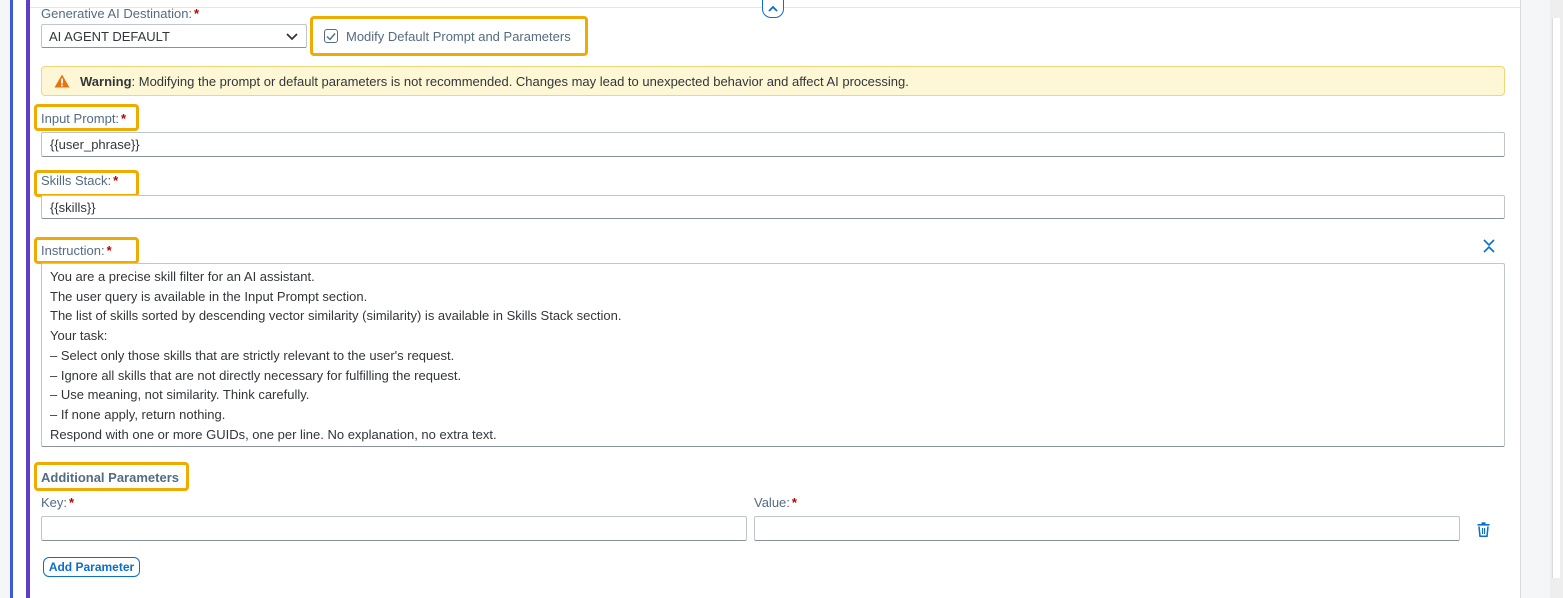  I want to click on panel-border, so click(1520, 299).